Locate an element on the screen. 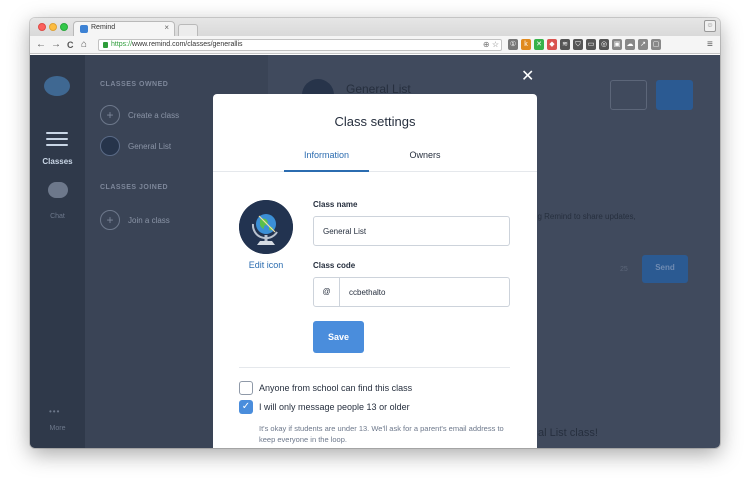 This screenshot has width=750, height=491. home-button: ⌂ is located at coordinates (84, 45).